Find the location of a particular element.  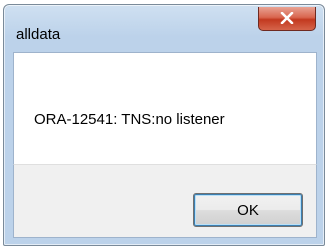

ok-button: OK is located at coordinates (248, 210).